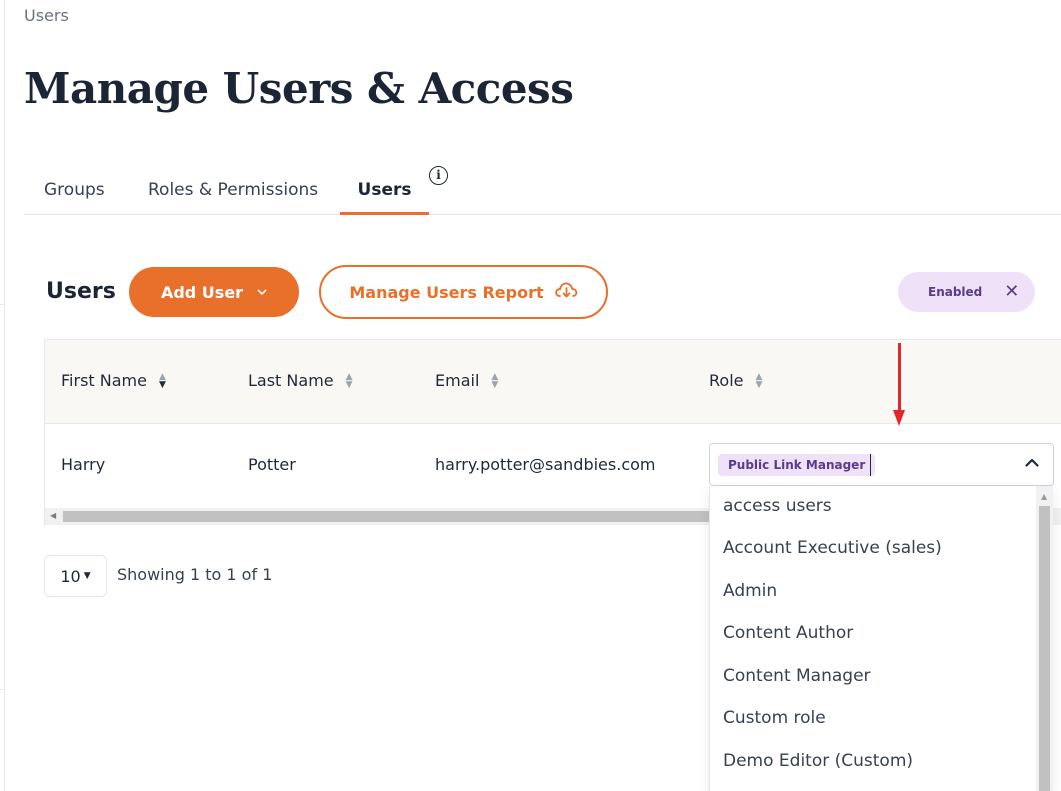  Describe the element at coordinates (797, 676) in the screenshot. I see `role-option: Content Manager` at that location.